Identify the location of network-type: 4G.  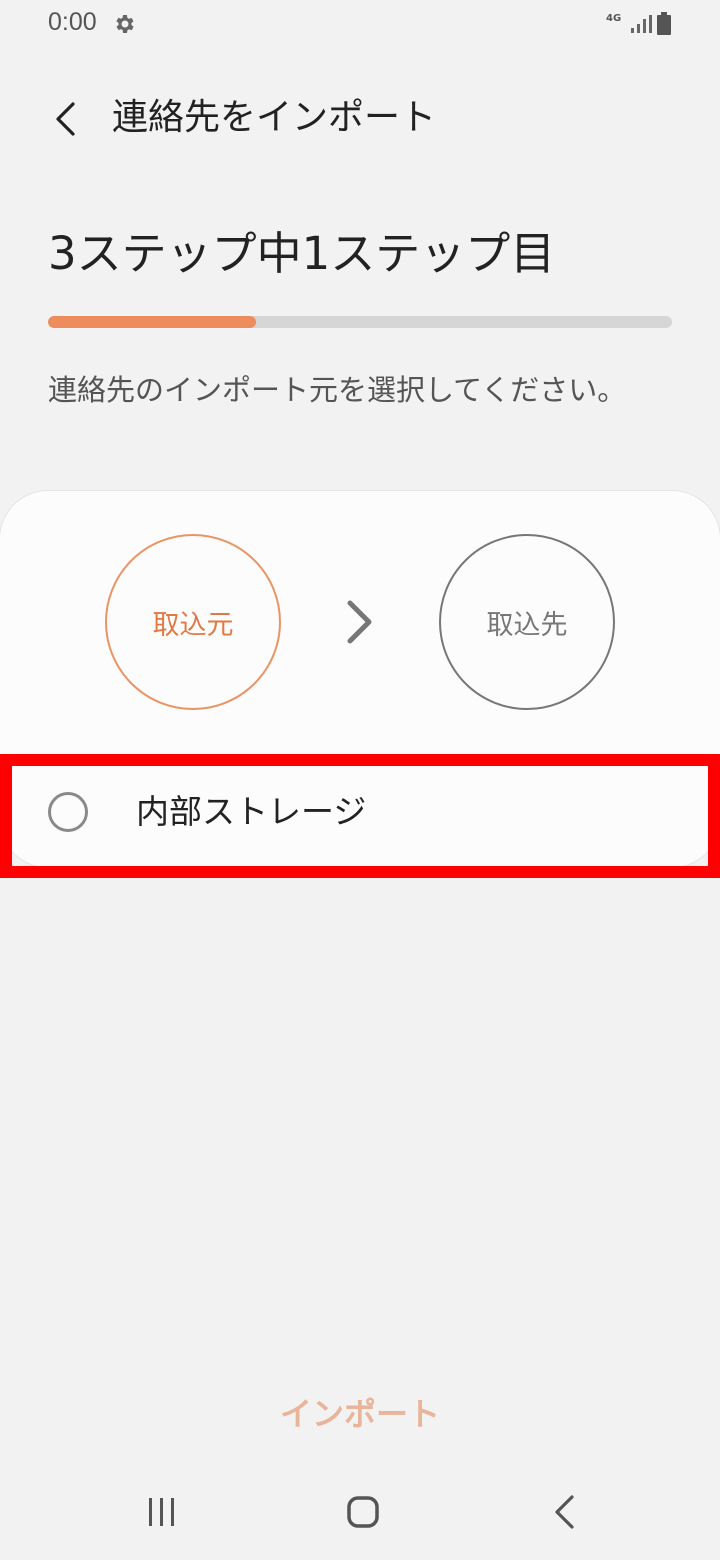
(614, 18).